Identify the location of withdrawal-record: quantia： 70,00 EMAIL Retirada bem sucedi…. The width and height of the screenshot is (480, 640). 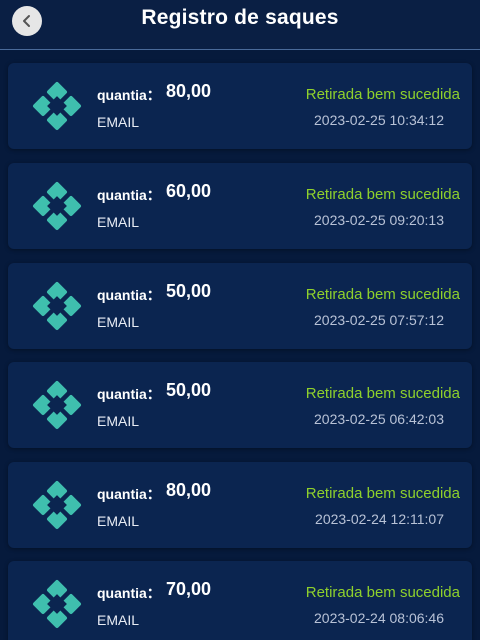
(240, 600).